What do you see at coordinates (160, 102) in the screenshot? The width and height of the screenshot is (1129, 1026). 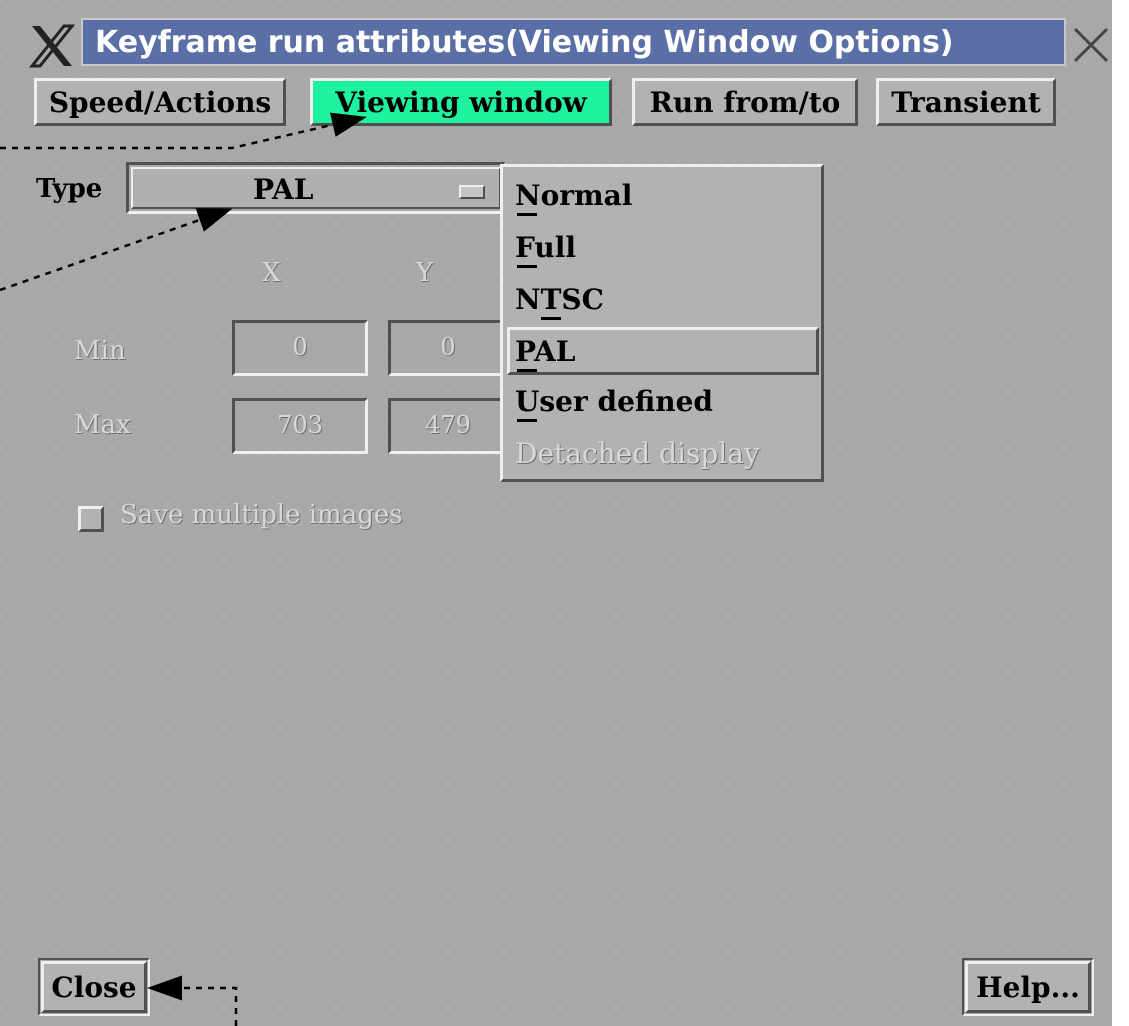 I see `tab-speed-actions: Speed/Actions` at bounding box center [160, 102].